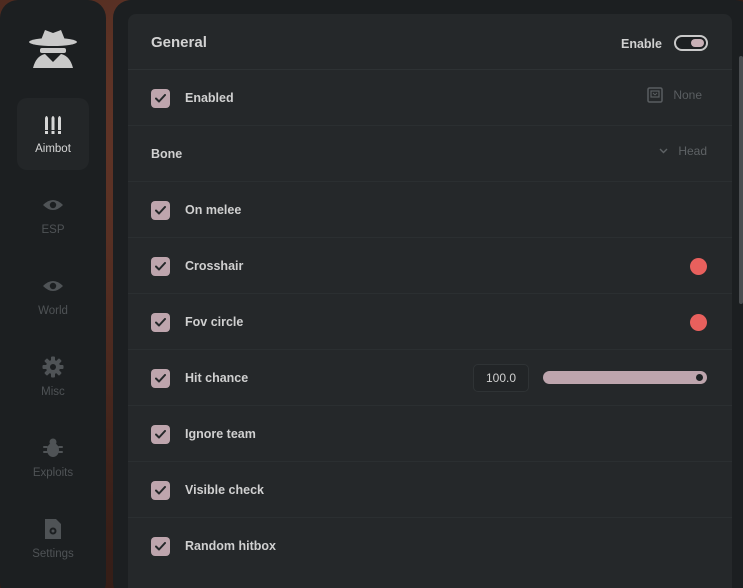 This screenshot has width=743, height=588. I want to click on sidebar-item-label: Settings, so click(53, 554).